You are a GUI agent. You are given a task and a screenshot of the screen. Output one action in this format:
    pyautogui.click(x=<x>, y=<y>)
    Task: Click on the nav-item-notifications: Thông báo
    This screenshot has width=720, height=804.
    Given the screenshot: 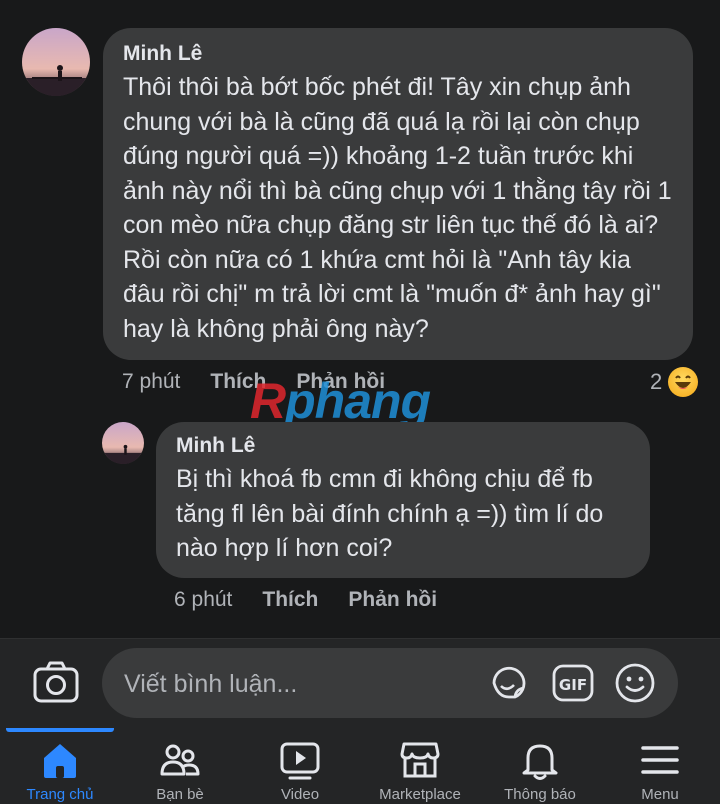 What is the action you would take?
    pyautogui.click(x=540, y=766)
    